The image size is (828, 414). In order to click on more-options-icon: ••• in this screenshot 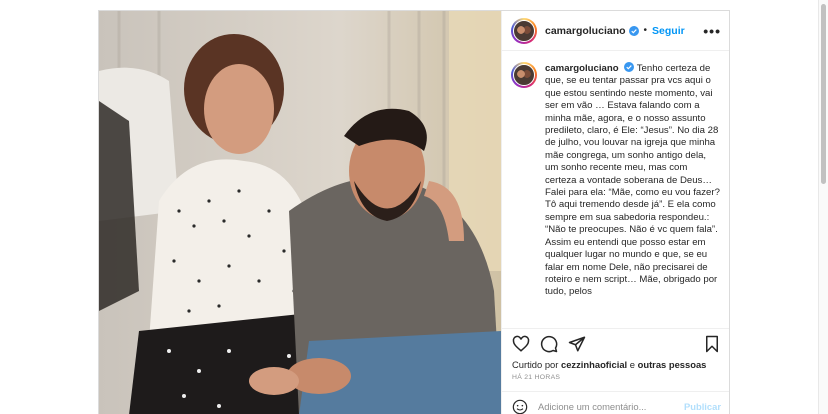, I will do `click(712, 31)`.